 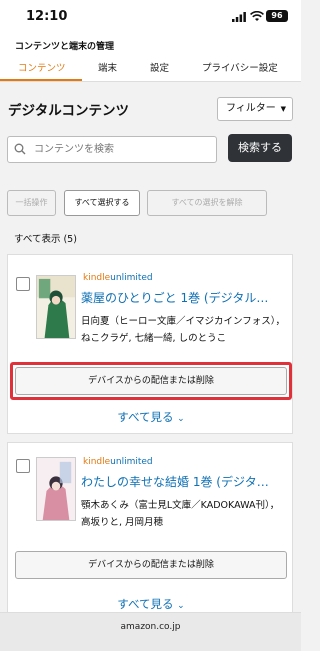 I want to click on status-time: 12:10, so click(x=47, y=16).